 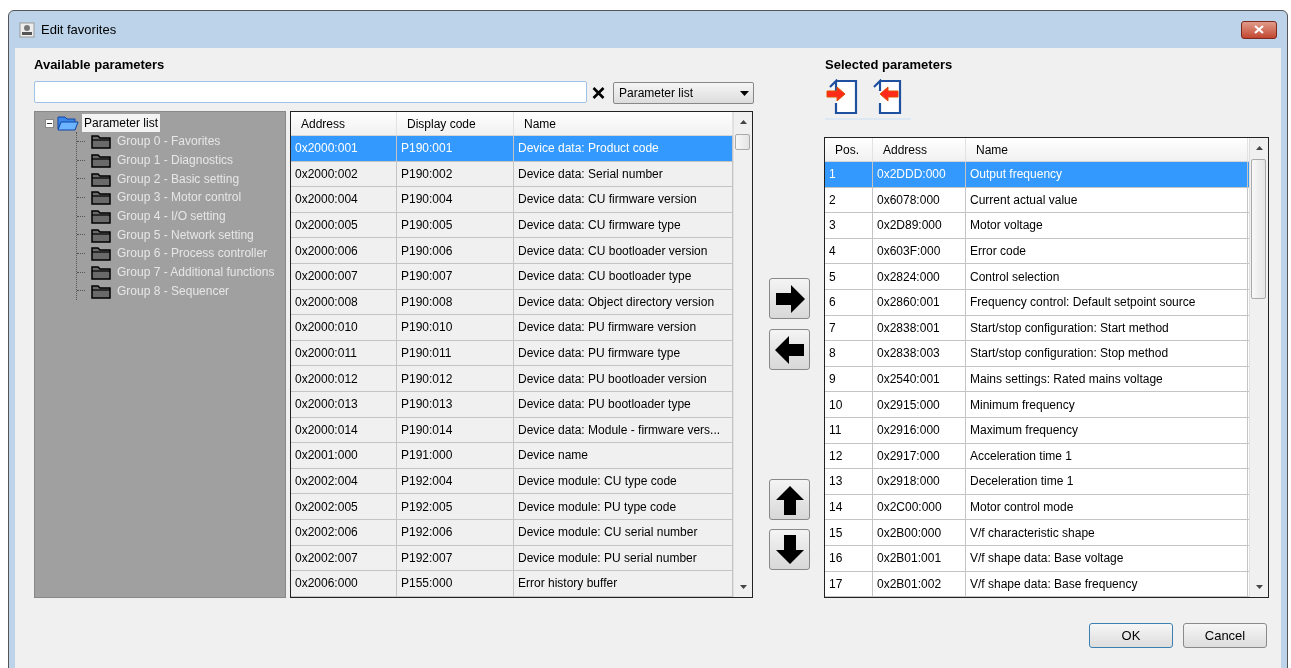 I want to click on table-cell: 17, so click(x=849, y=584).